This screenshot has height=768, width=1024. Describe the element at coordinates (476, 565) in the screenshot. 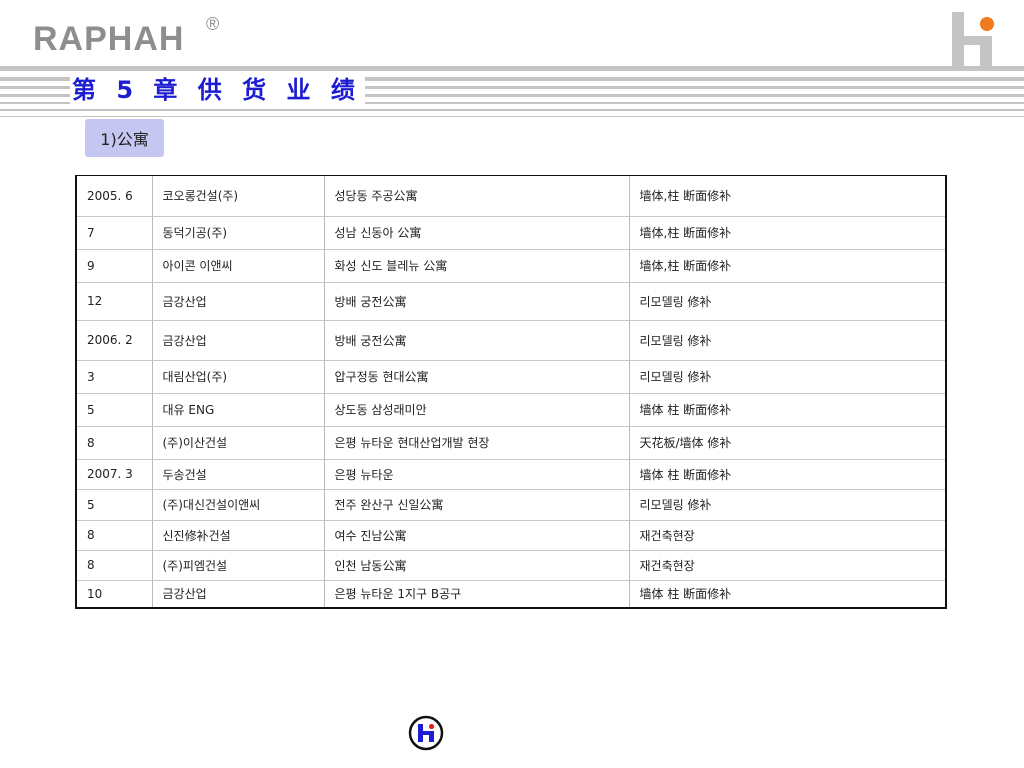

I see `project-cell: 인천 남동公寓` at that location.